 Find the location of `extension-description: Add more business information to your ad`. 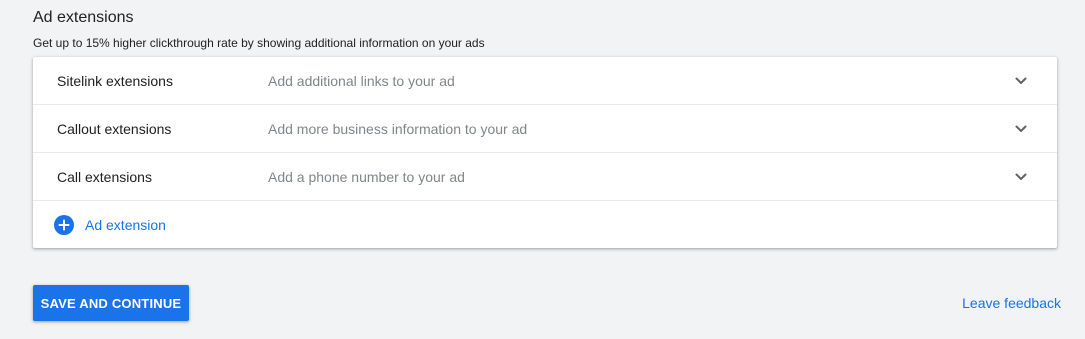

extension-description: Add more business information to your ad is located at coordinates (398, 129).